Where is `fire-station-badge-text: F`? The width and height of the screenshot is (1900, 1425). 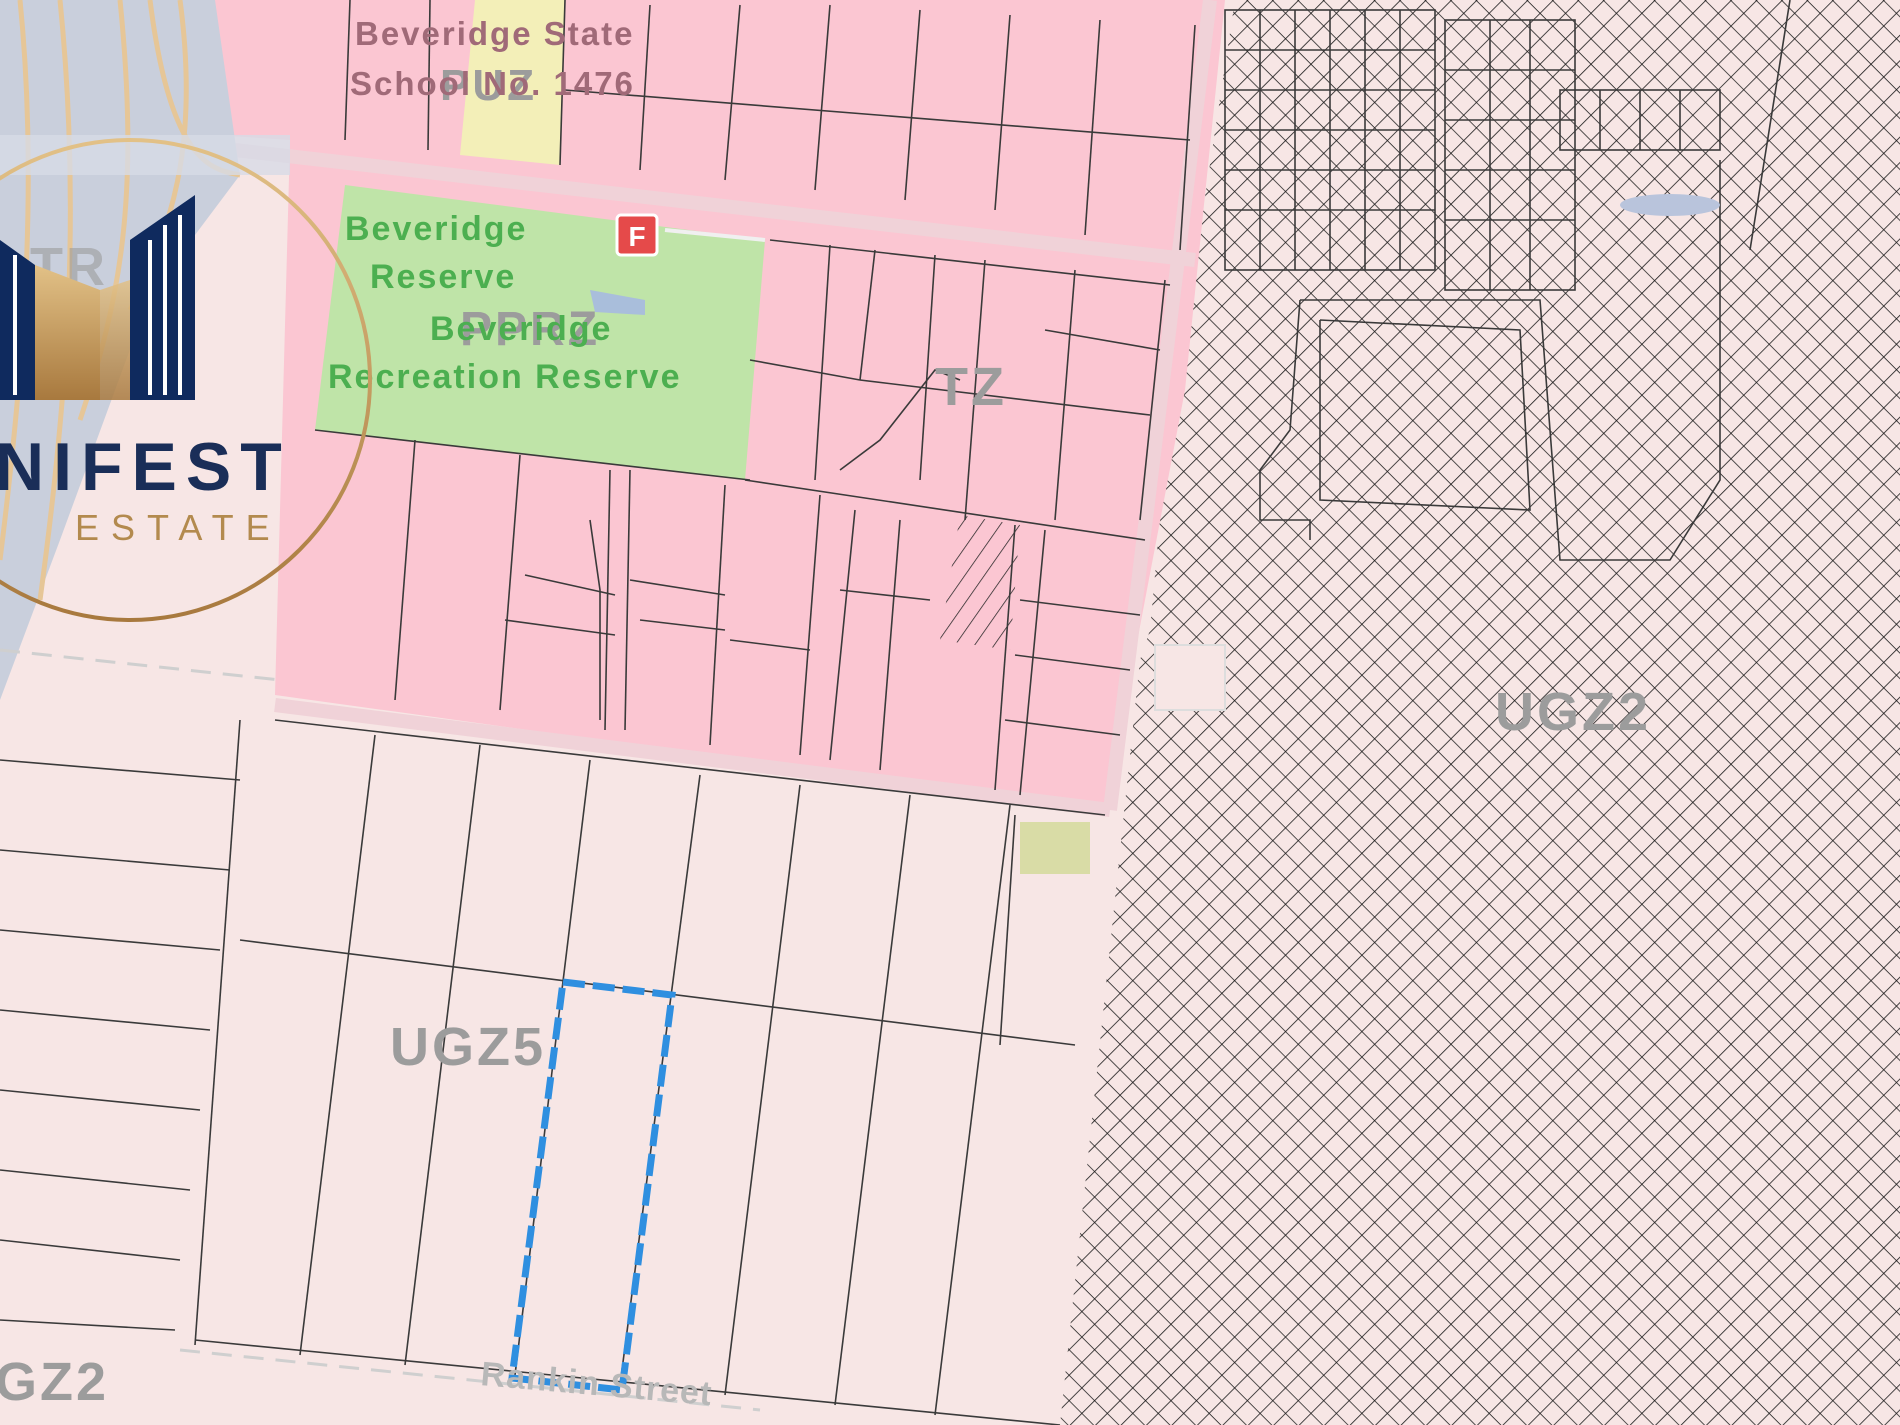 fire-station-badge-text: F is located at coordinates (636, 236).